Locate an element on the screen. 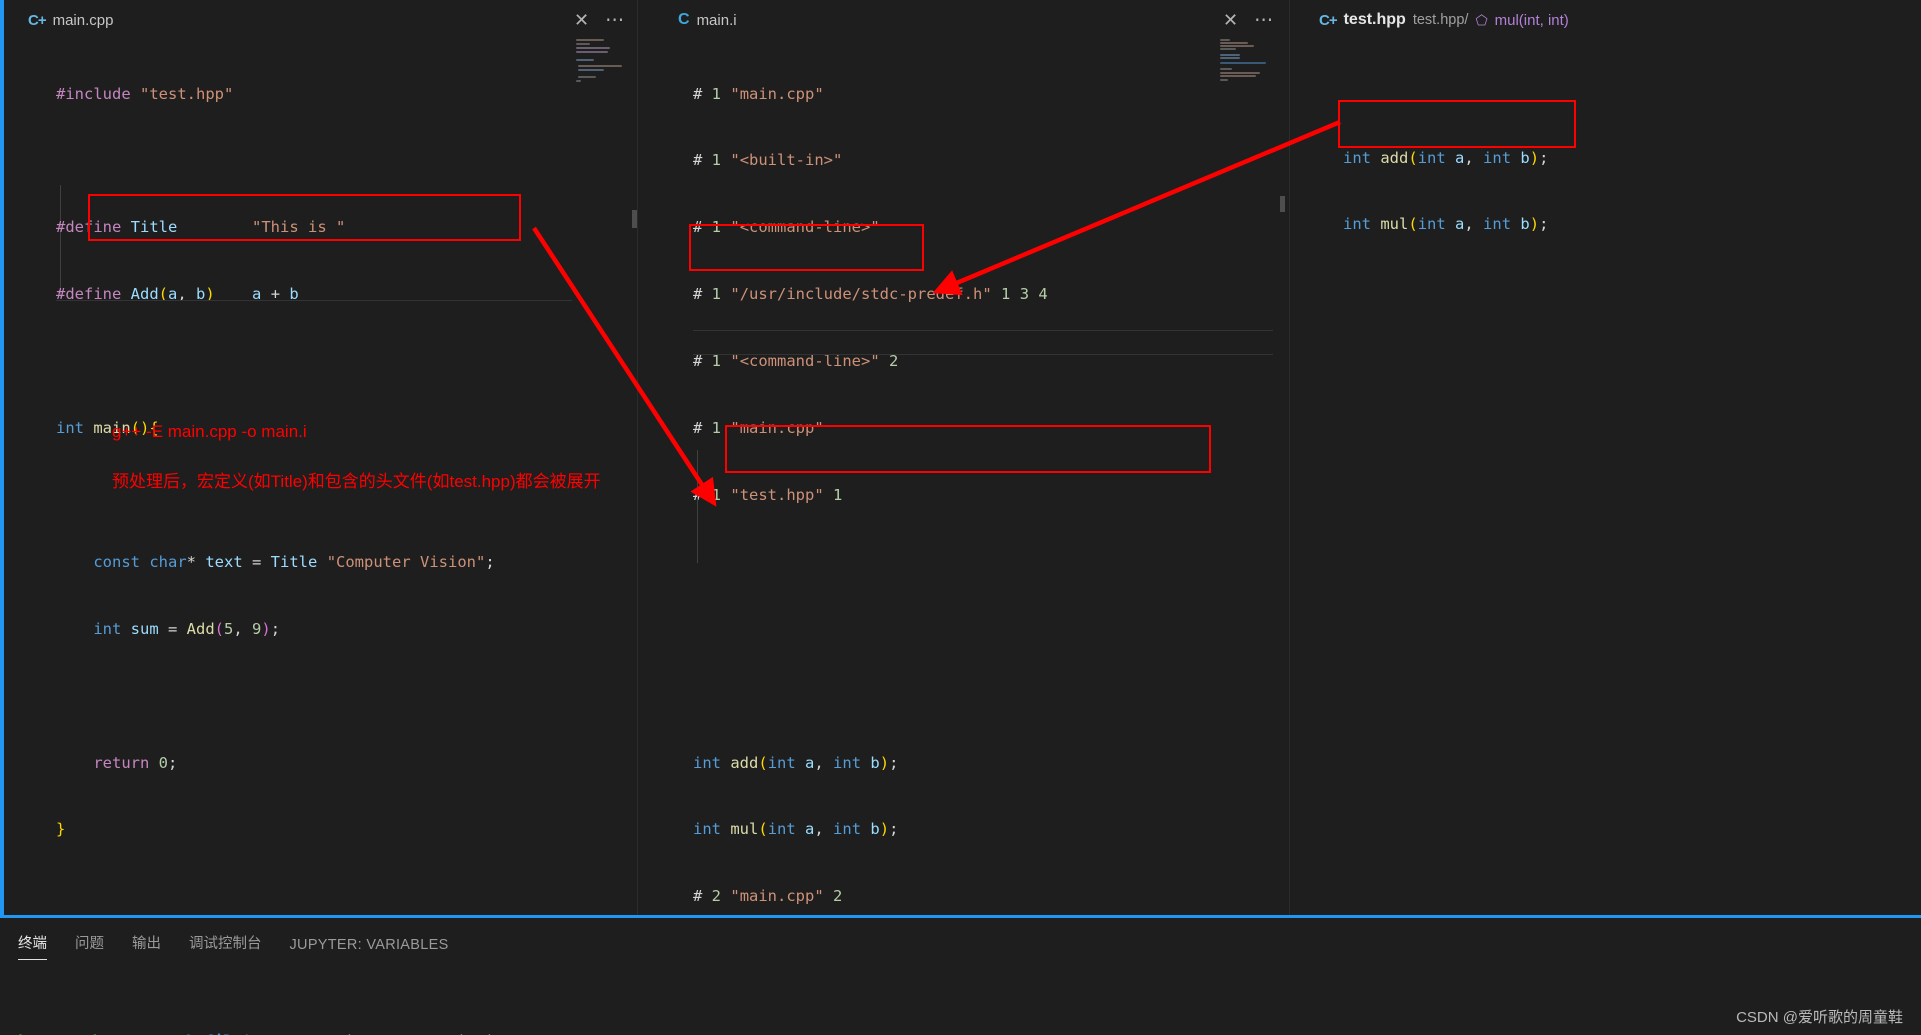  code-line: int sum = Add(5, 9); is located at coordinates (187, 628).